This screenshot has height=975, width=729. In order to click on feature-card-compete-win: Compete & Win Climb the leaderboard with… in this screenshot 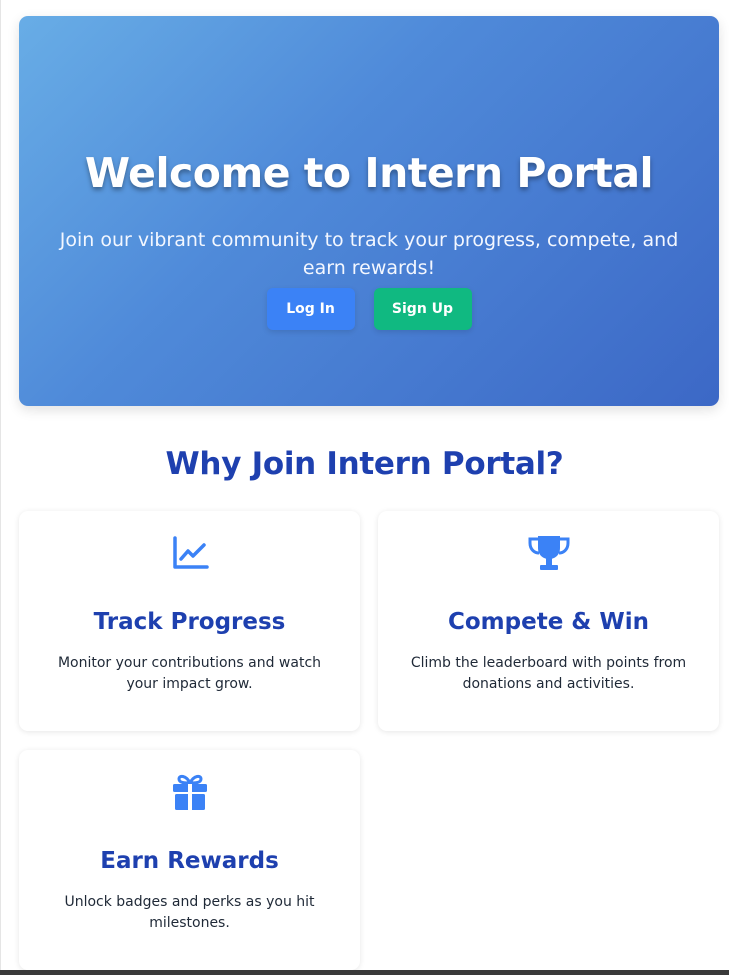, I will do `click(548, 621)`.